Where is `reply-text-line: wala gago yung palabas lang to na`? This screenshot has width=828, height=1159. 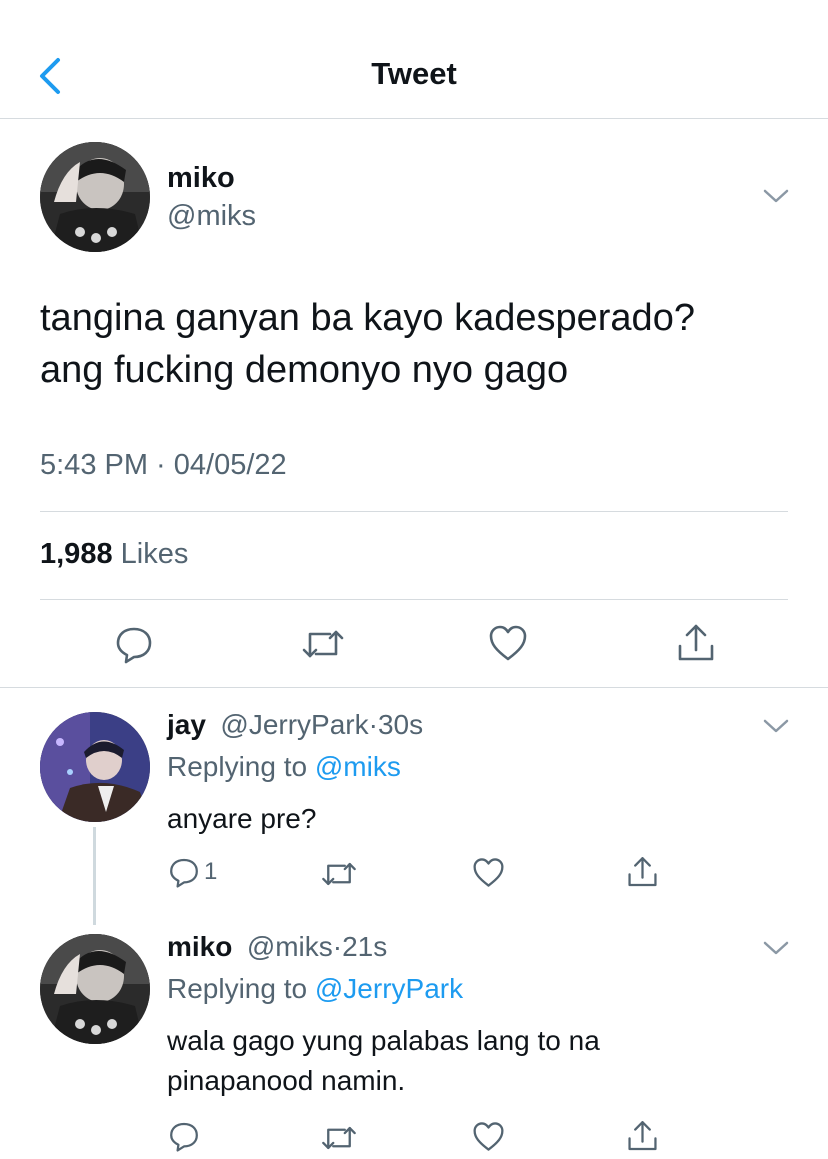 reply-text-line: wala gago yung palabas lang to na is located at coordinates (383, 1040).